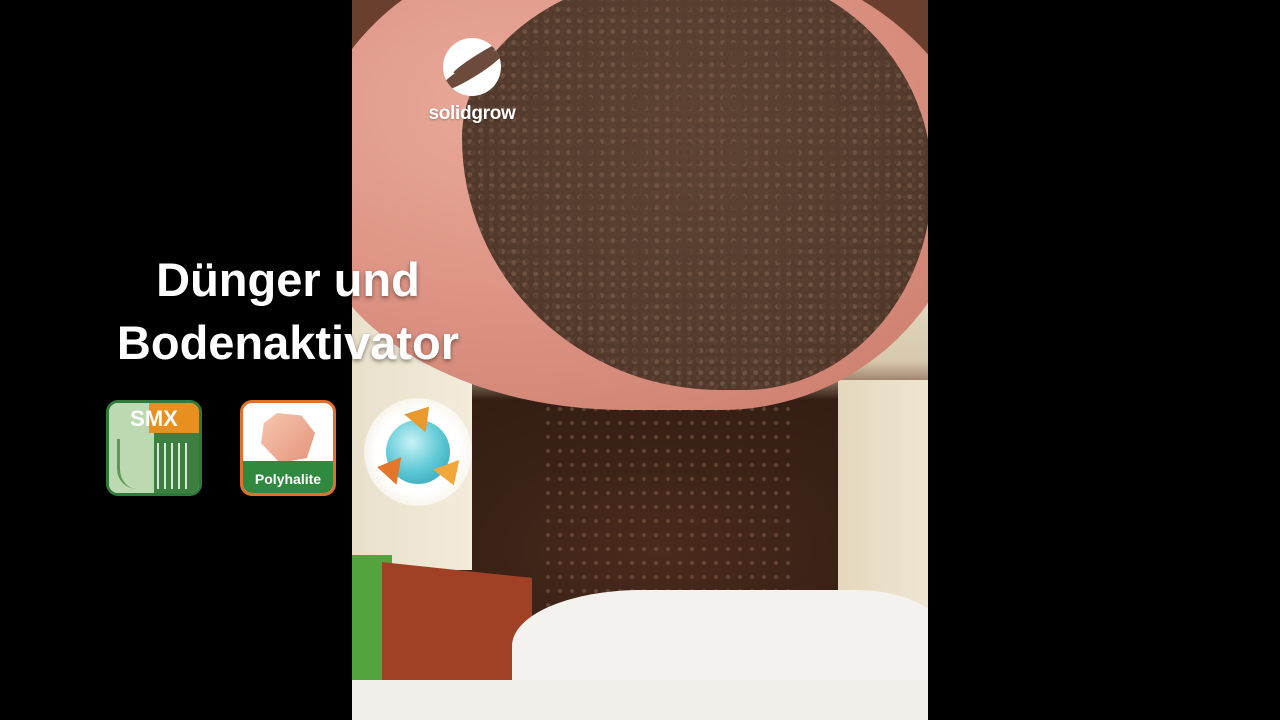  I want to click on brand-name: solidgrow, so click(472, 113).